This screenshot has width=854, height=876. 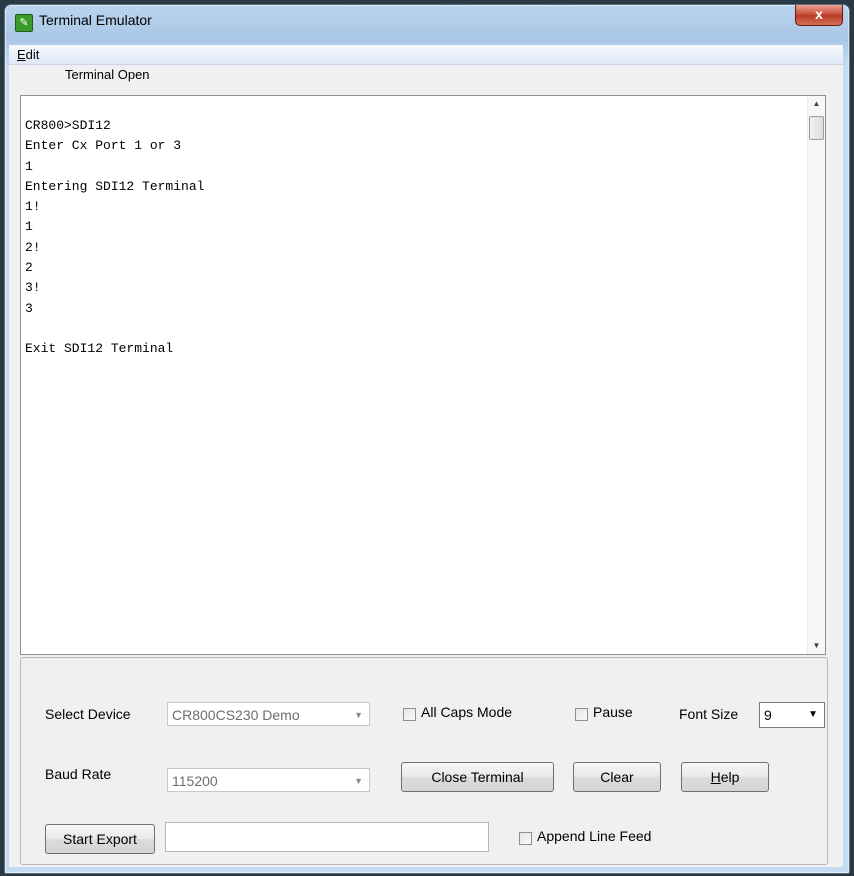 What do you see at coordinates (816, 646) in the screenshot?
I see `arrow-down-icon: ▼` at bounding box center [816, 646].